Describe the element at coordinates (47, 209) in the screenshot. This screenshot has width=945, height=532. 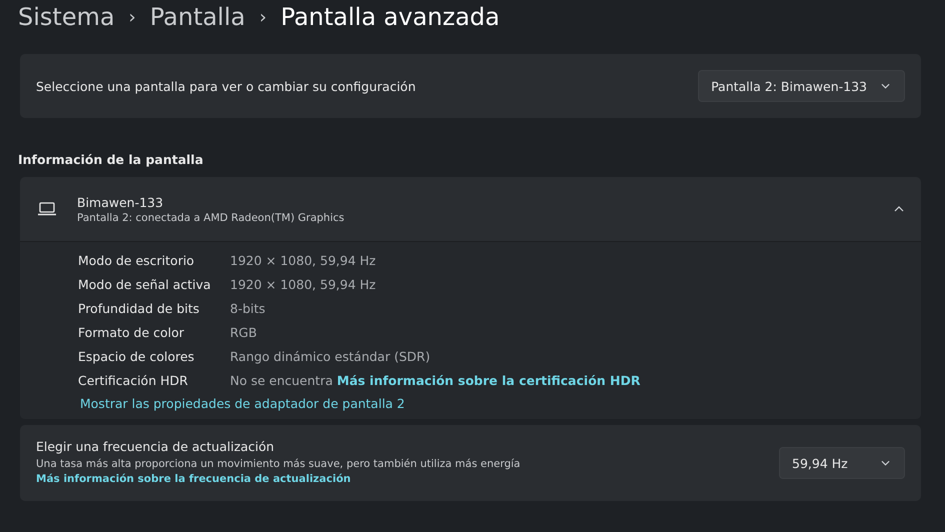
I see `laptop-icon` at that location.